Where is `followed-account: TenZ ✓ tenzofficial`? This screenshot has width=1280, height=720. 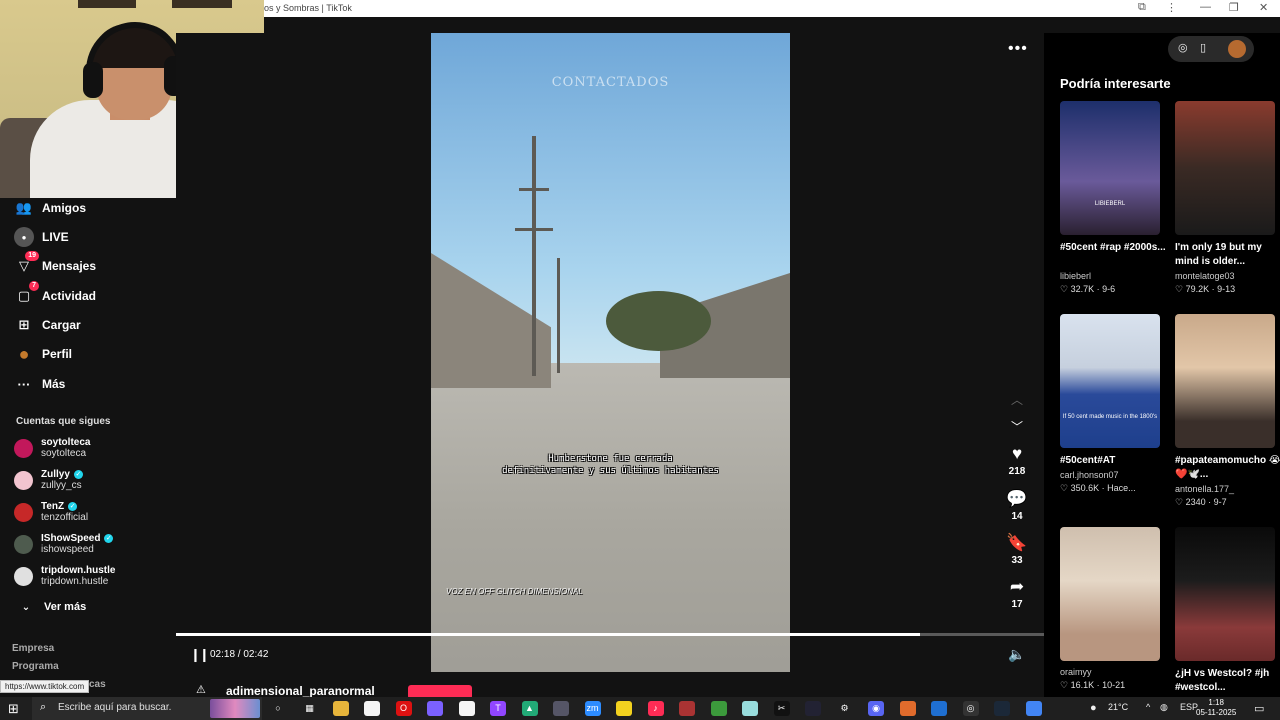 followed-account: TenZ ✓ tenzofficial is located at coordinates (51, 512).